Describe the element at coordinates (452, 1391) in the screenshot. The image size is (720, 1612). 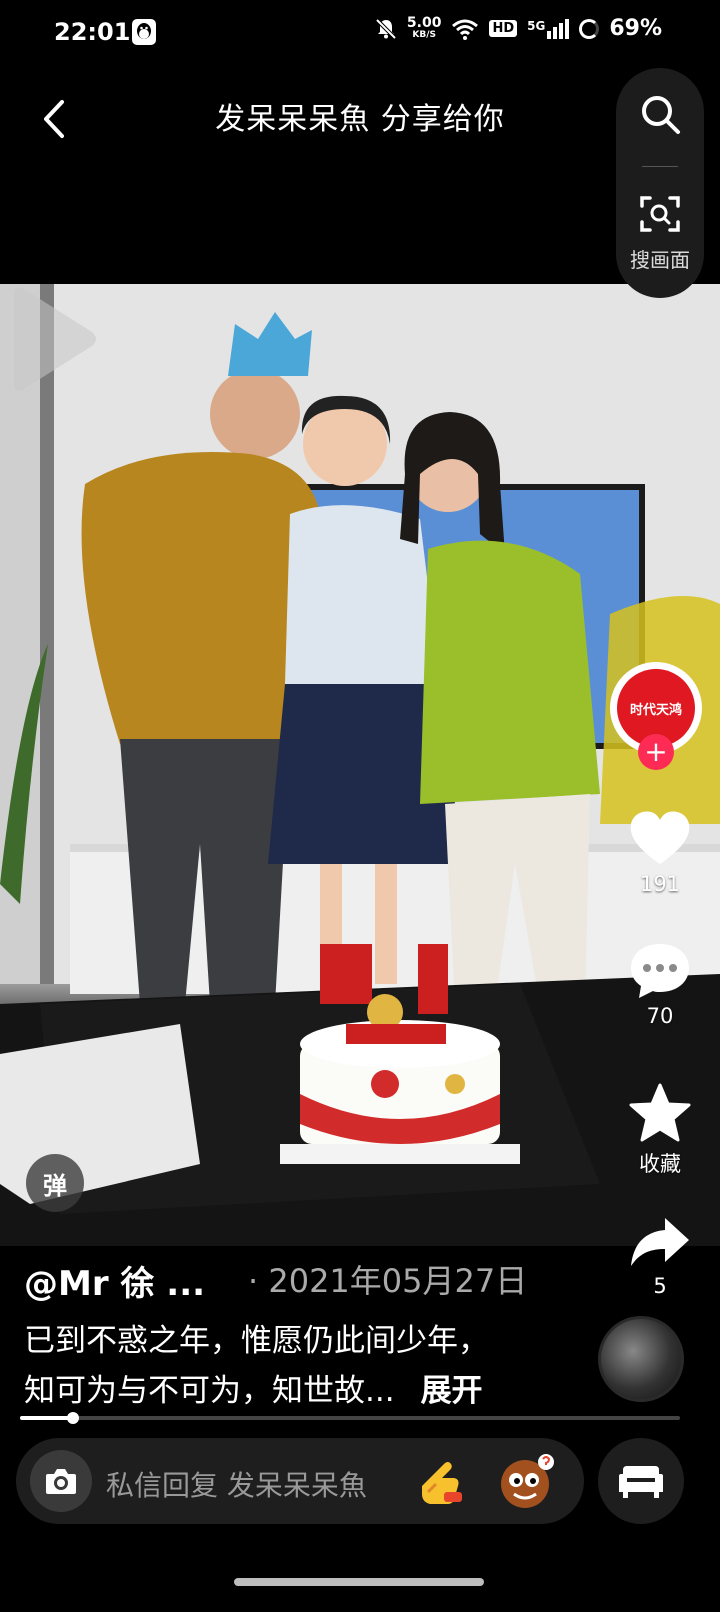
I see `expand-button: 展开` at that location.